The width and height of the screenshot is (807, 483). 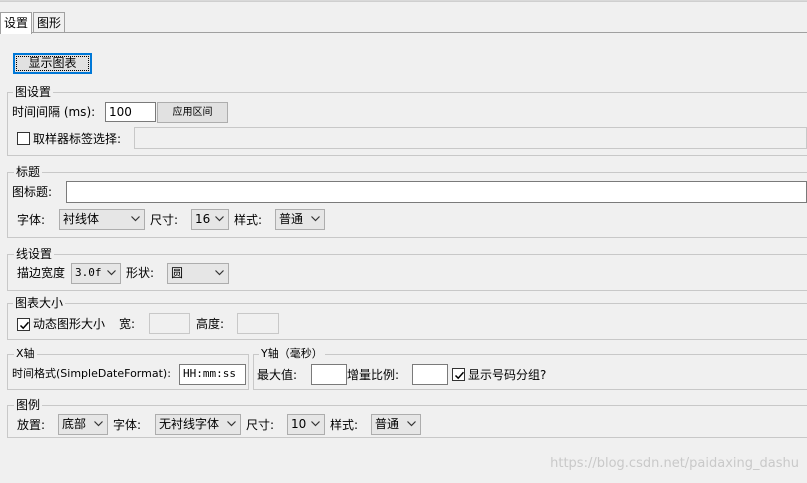 I want to click on shape-label: 形状:, so click(x=140, y=273).